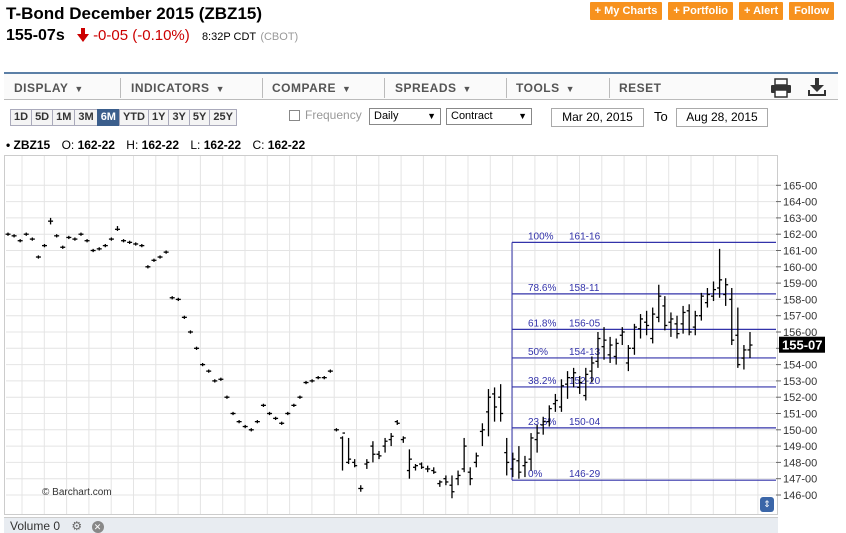 The image size is (846, 533). Describe the element at coordinates (800, 382) in the screenshot. I see `y-tick-label: 153-00` at that location.